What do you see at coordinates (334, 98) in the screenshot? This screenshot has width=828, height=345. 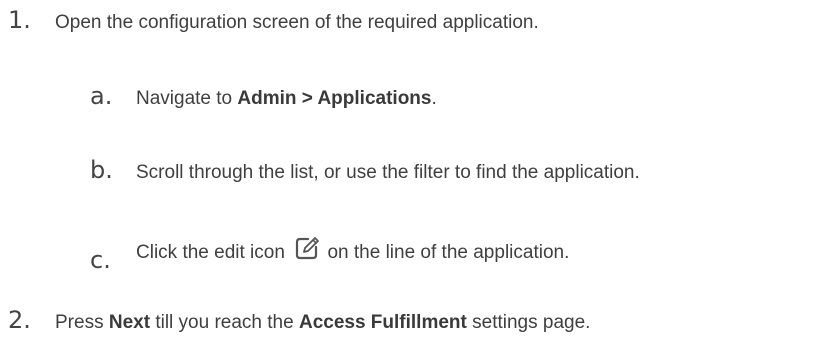 I see `menu-path: Admin > Applications` at bounding box center [334, 98].